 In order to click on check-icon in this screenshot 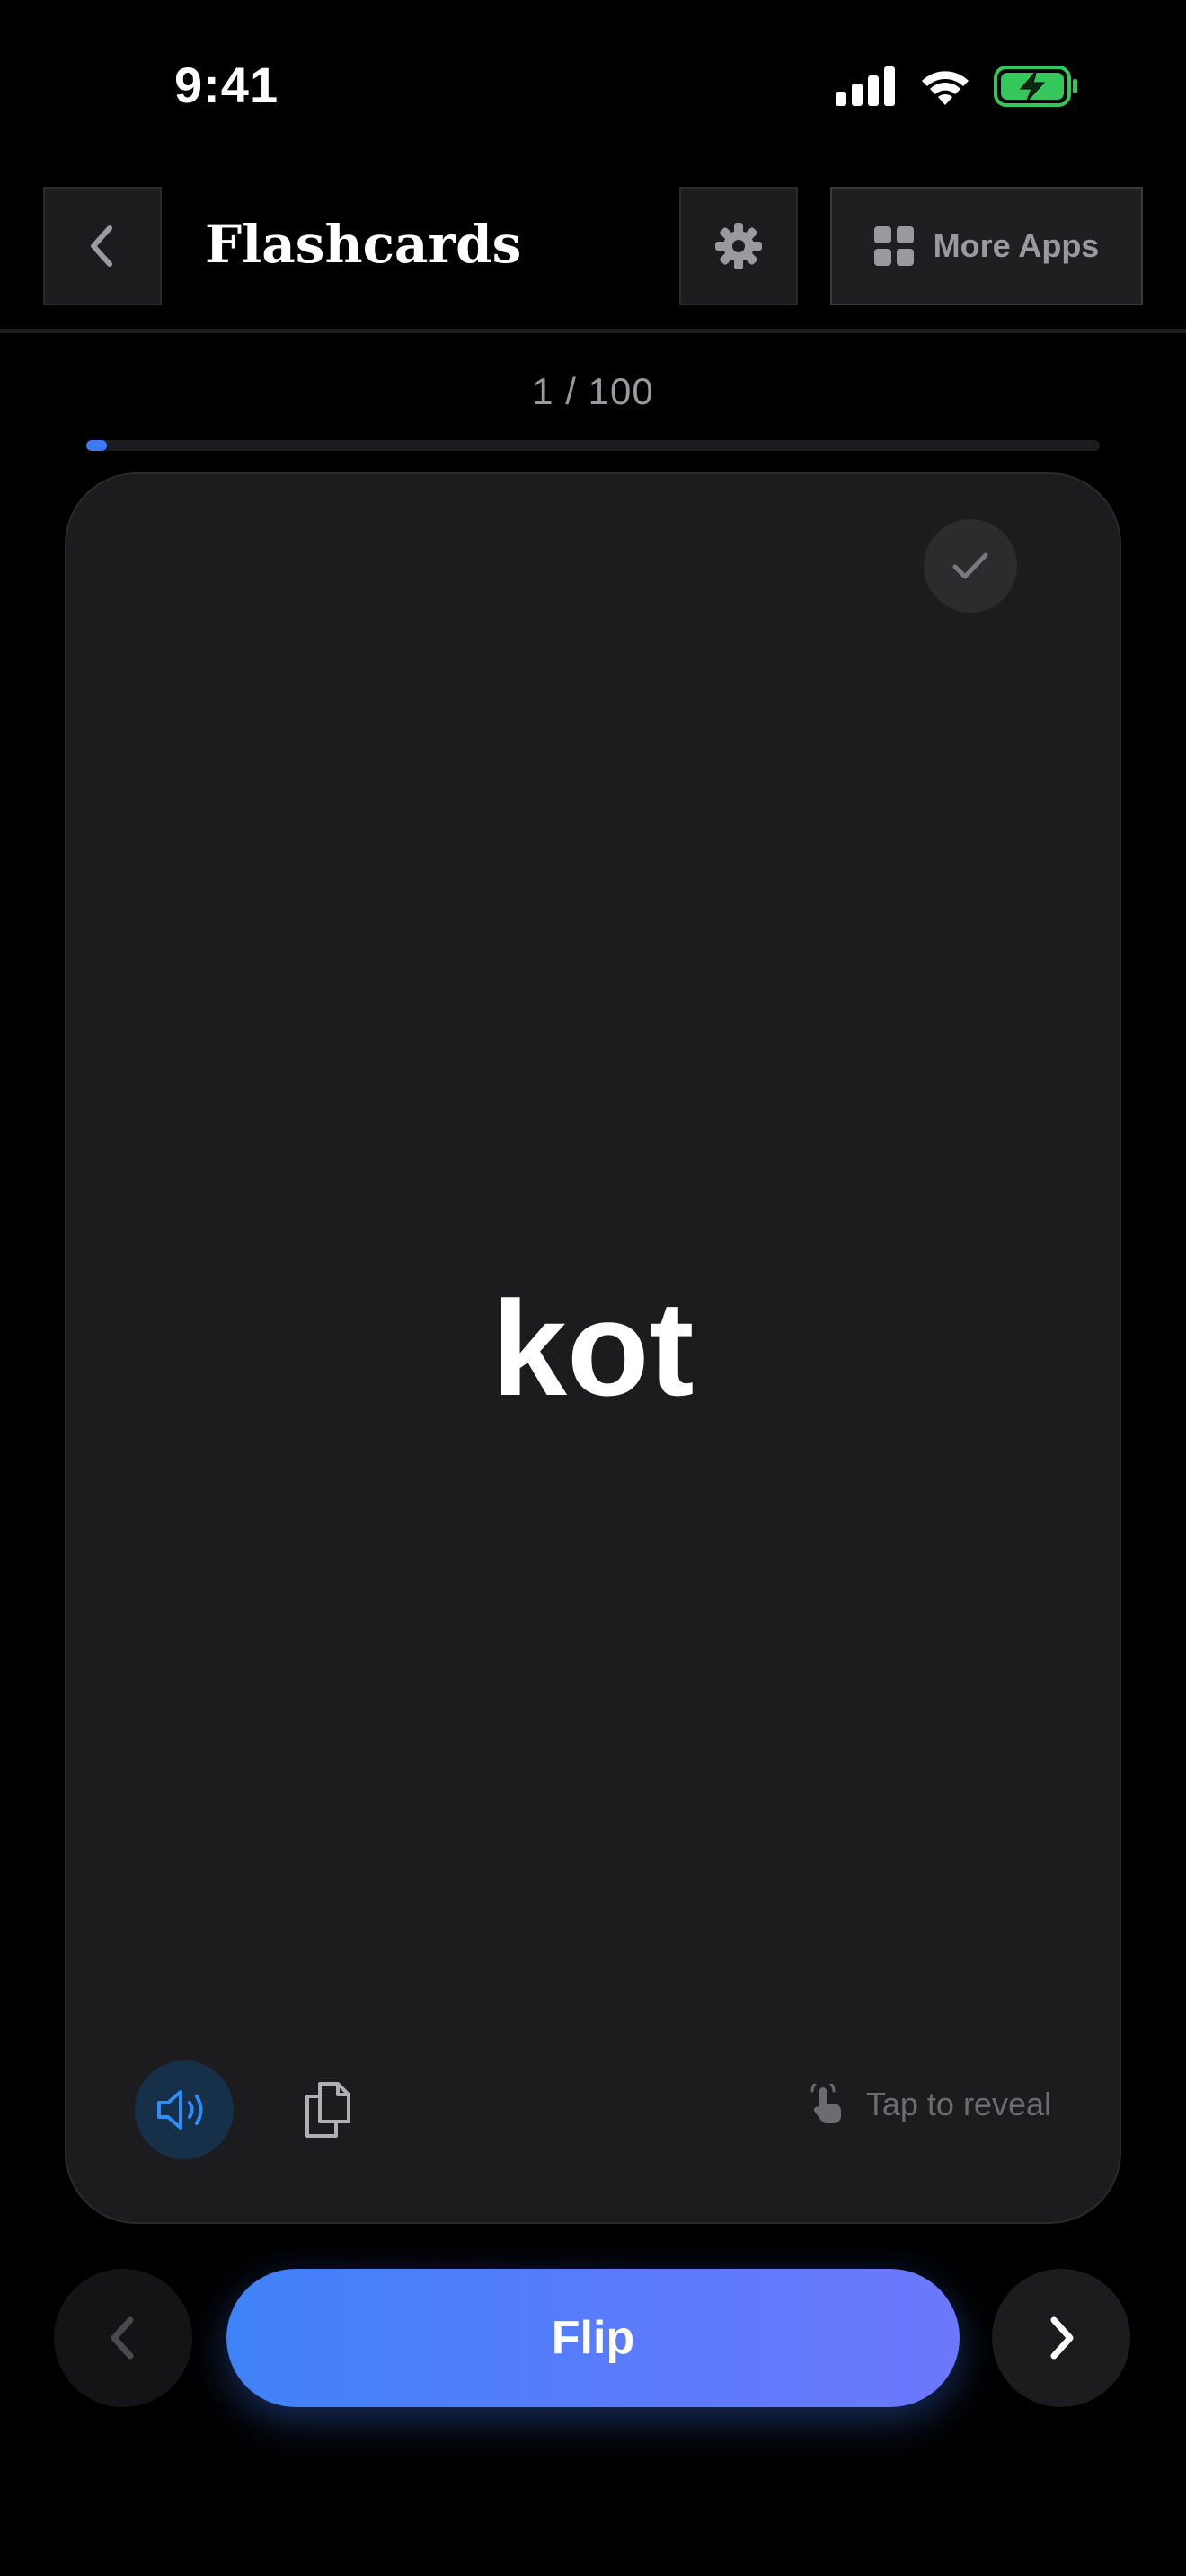, I will do `click(970, 565)`.